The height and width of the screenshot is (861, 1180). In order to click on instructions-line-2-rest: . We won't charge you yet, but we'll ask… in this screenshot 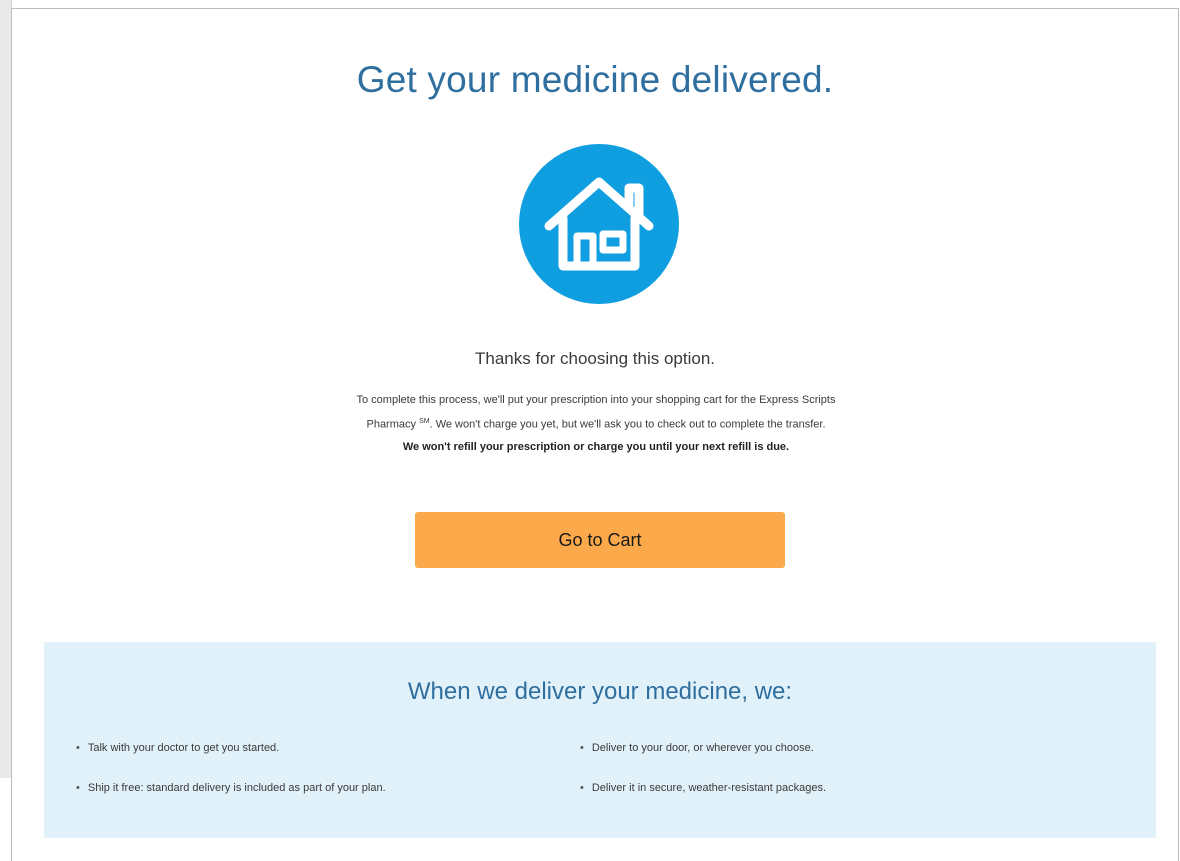, I will do `click(627, 424)`.